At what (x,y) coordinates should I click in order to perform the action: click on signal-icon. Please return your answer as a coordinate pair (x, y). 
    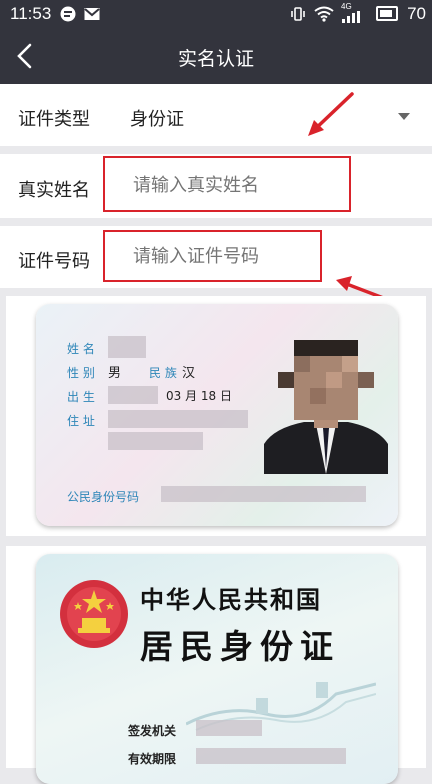
    Looking at the image, I should click on (351, 17).